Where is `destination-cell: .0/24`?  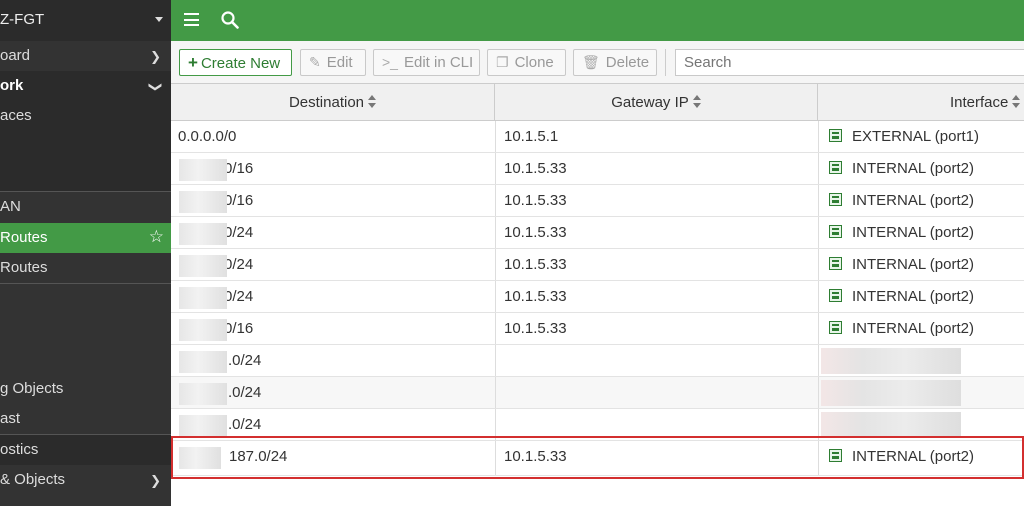
destination-cell: .0/24 is located at coordinates (245, 360).